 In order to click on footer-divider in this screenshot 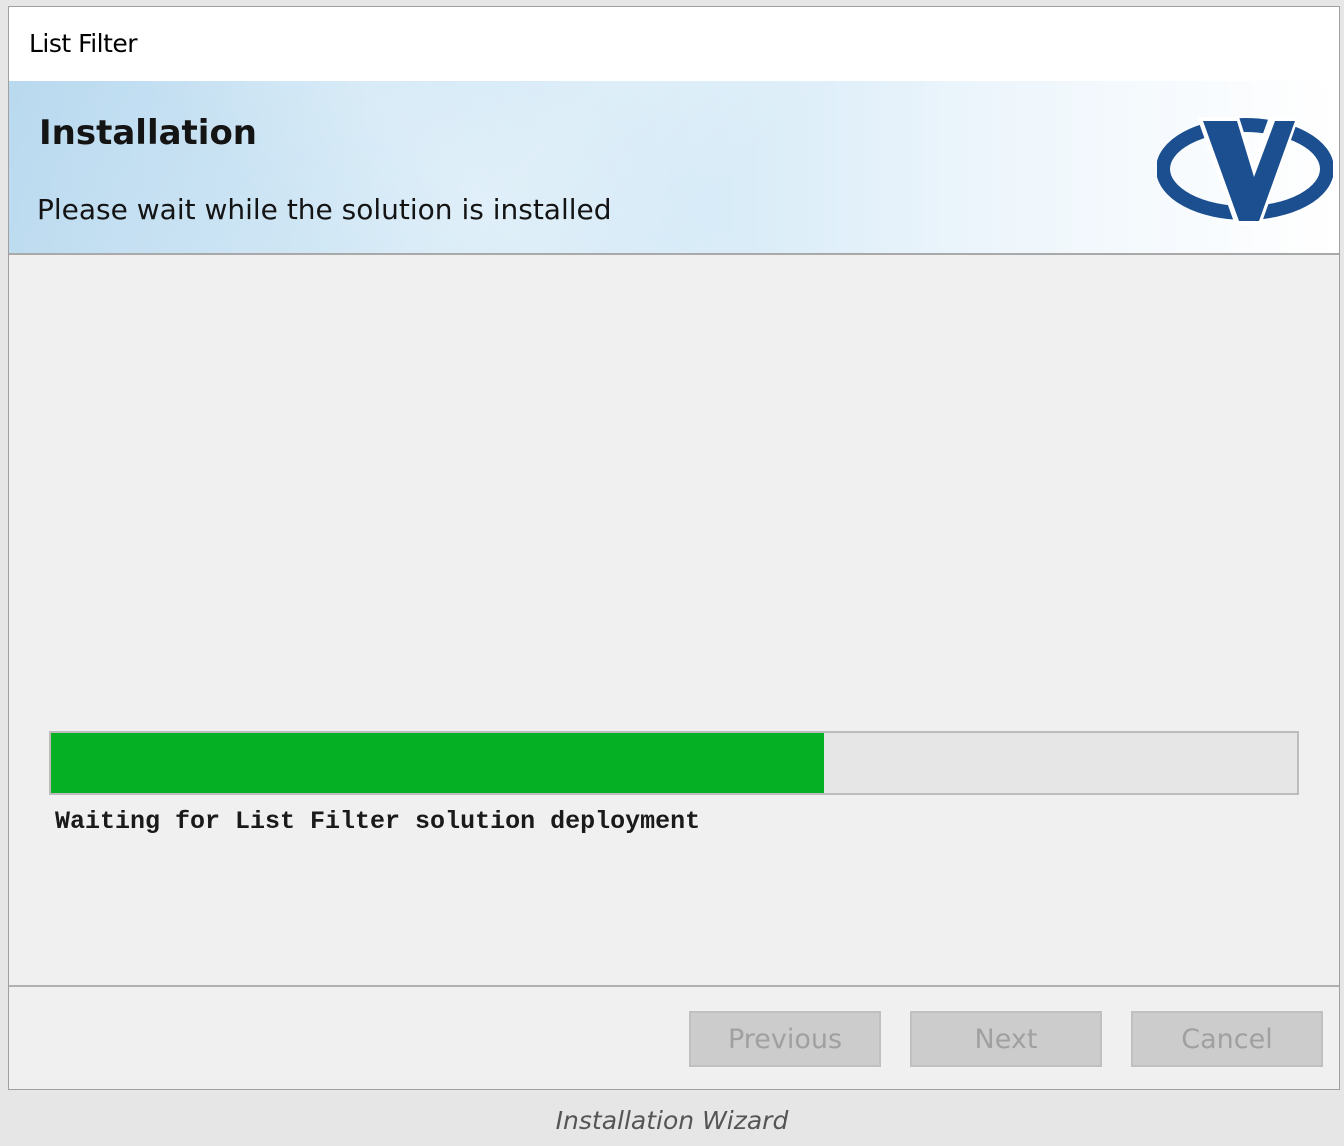, I will do `click(674, 986)`.